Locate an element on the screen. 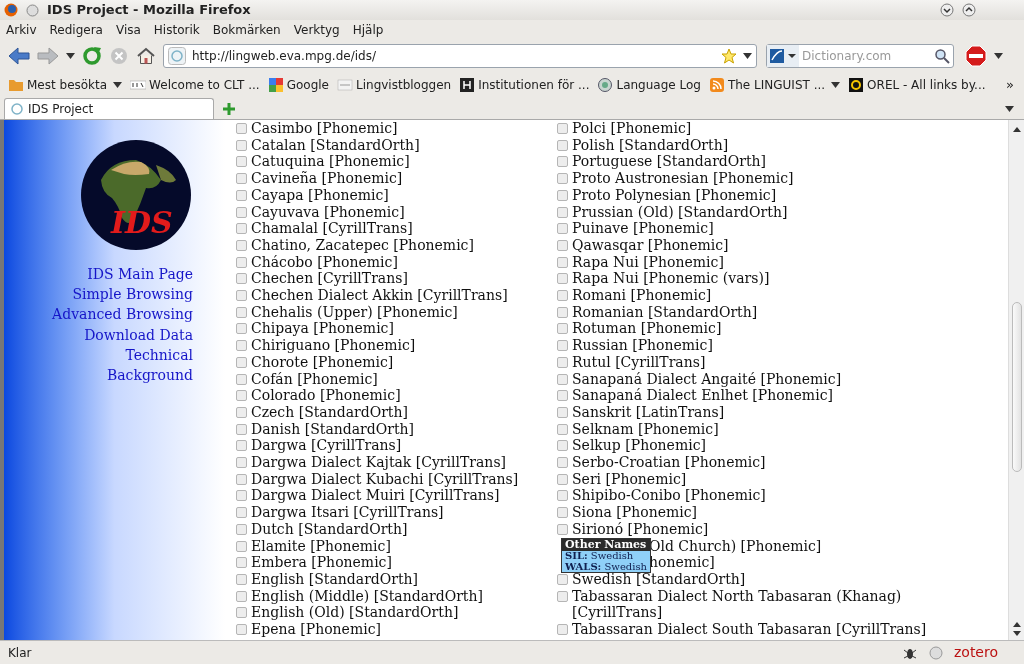 Image resolution: width=1024 pixels, height=664 pixels. maximize-icon is located at coordinates (969, 10).